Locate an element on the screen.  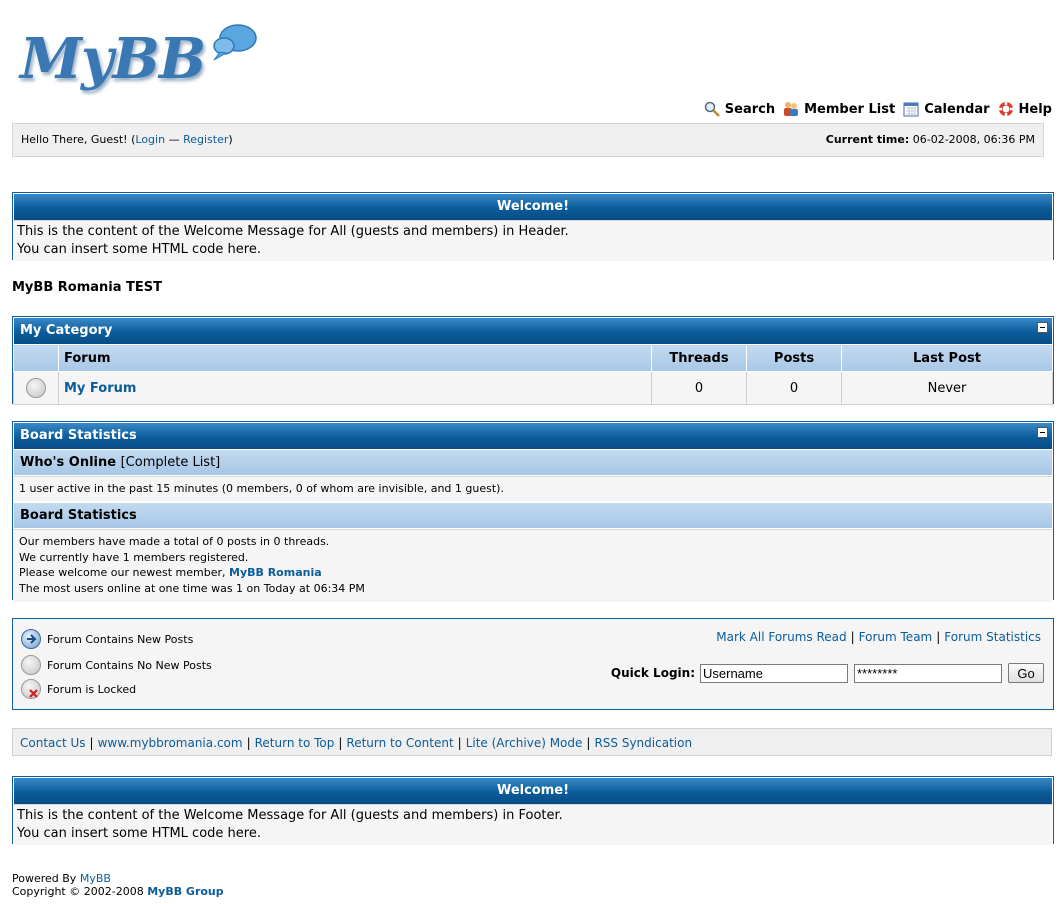
greeting-close: ) is located at coordinates (230, 139).